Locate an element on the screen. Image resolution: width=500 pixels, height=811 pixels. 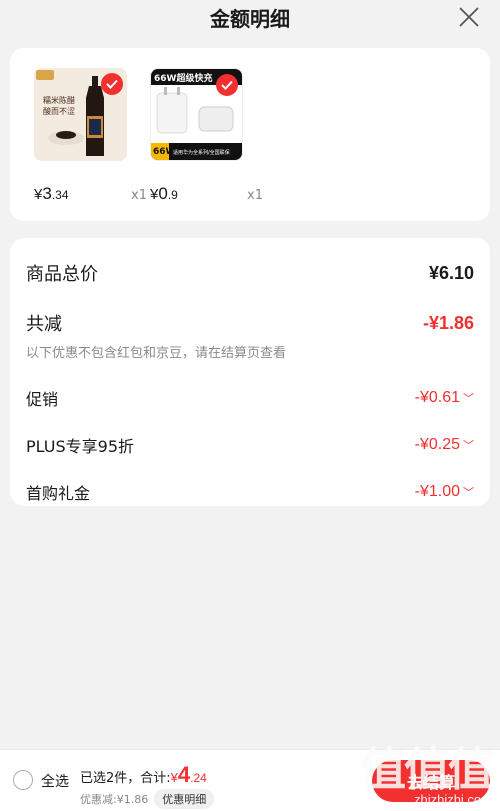
selected-count-text: 已选2件，合计: is located at coordinates (125, 778).